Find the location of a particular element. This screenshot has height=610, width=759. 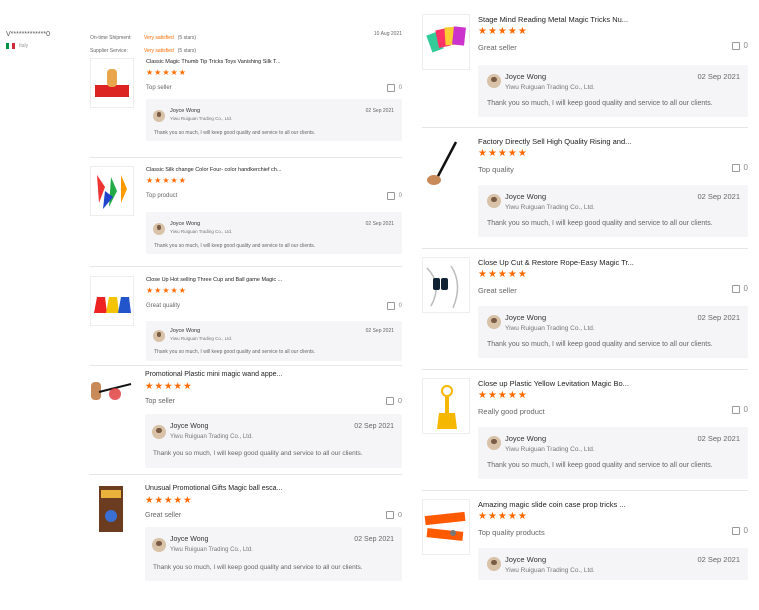

service-count: (5 stars) is located at coordinates (187, 50).